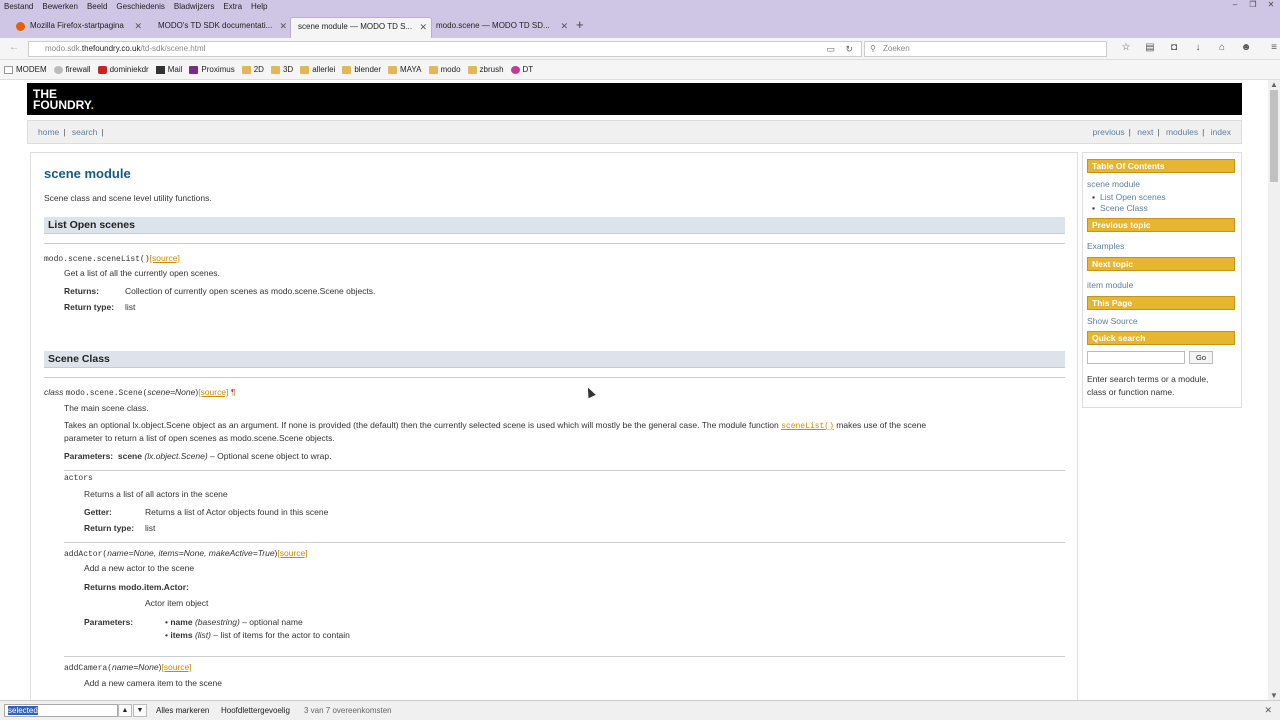  I want to click on bookmark-zbrush: zbrush, so click(485, 69).